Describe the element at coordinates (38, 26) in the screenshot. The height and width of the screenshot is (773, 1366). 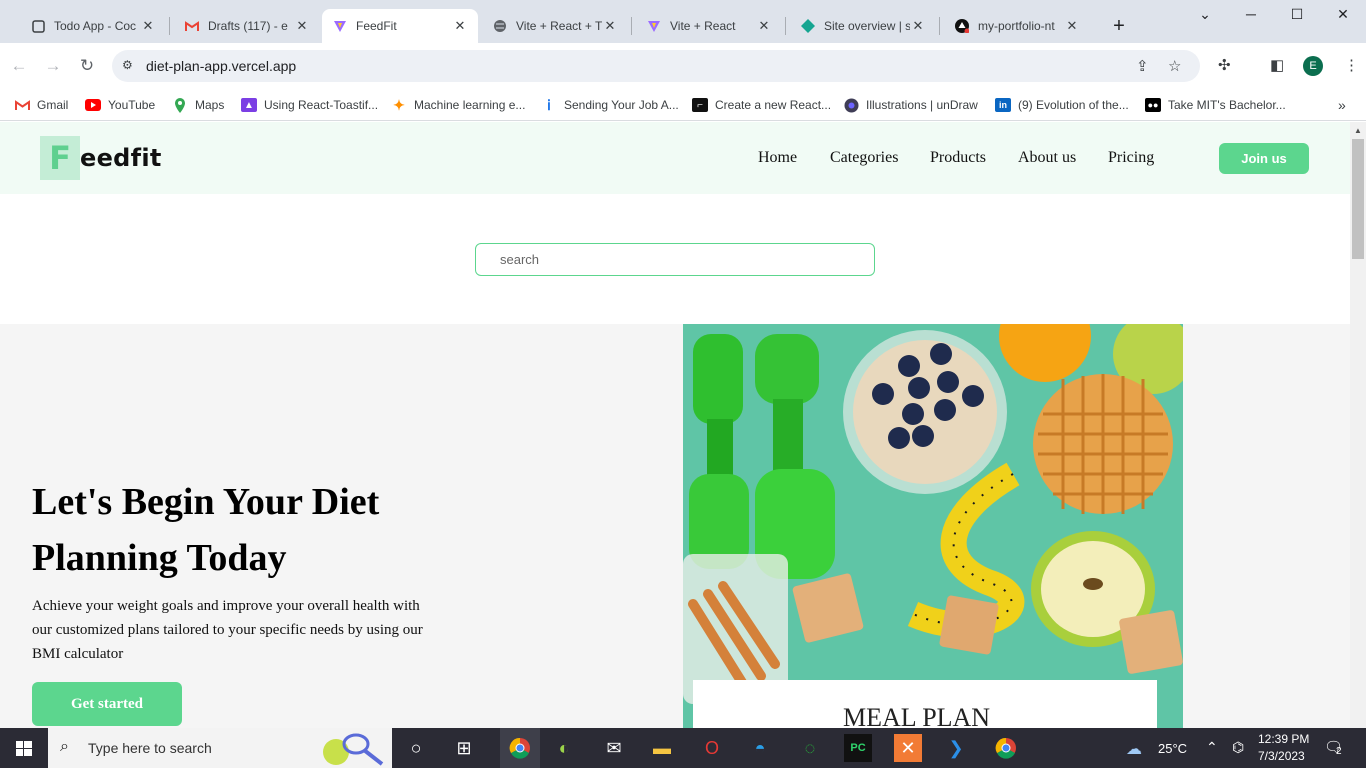
I see `square-outline-icon` at that location.